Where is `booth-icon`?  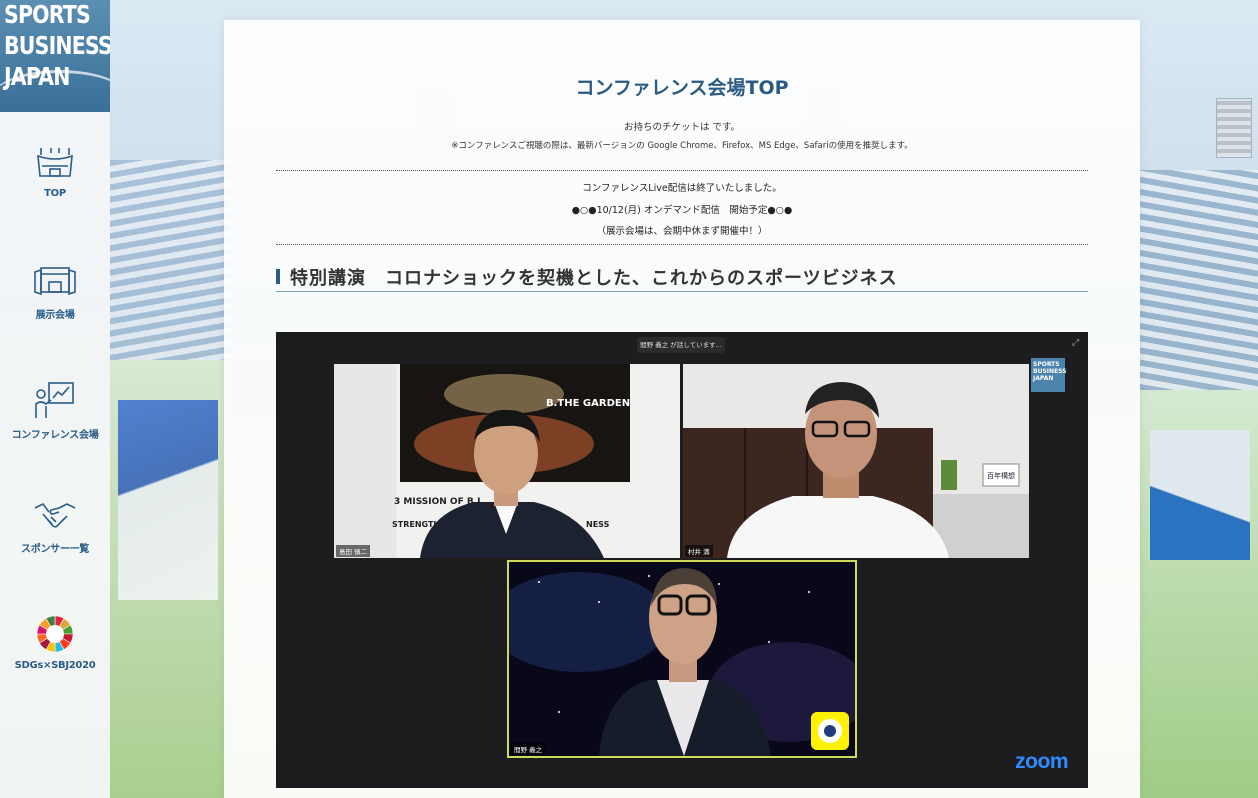 booth-icon is located at coordinates (55, 281).